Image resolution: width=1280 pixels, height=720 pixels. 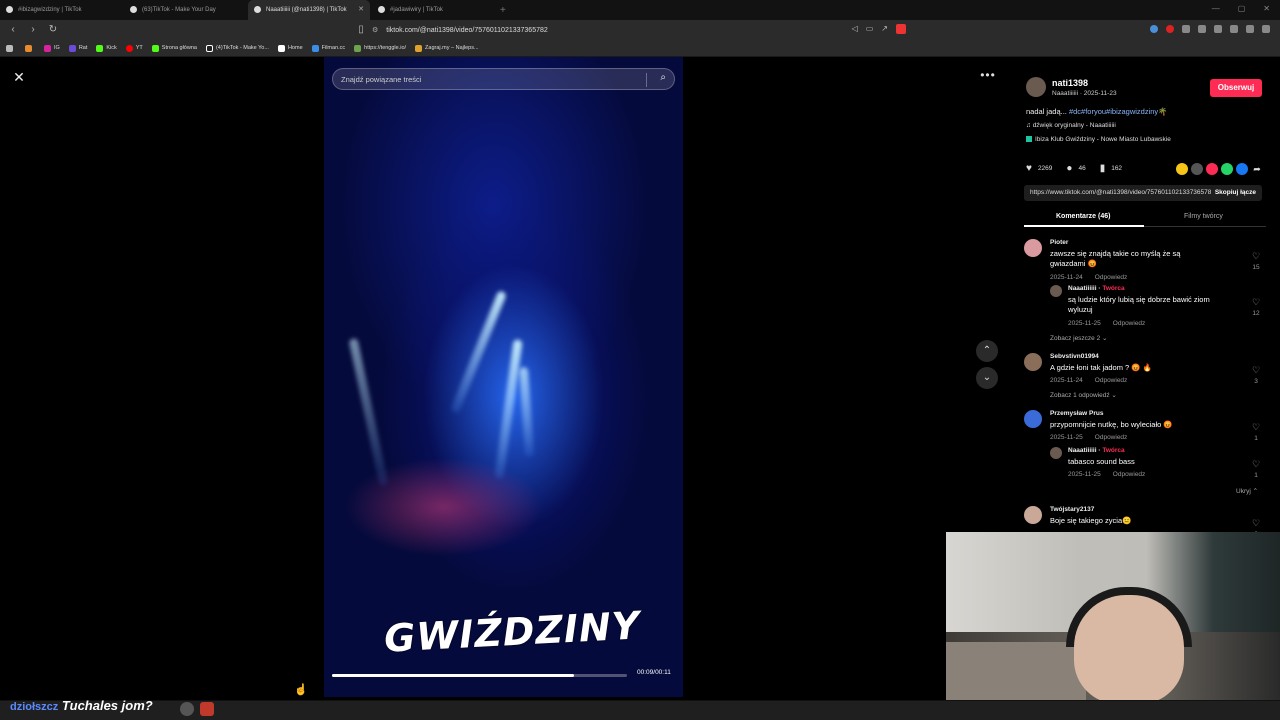 What do you see at coordinates (1170, 29) in the screenshot?
I see `record-icon` at bounding box center [1170, 29].